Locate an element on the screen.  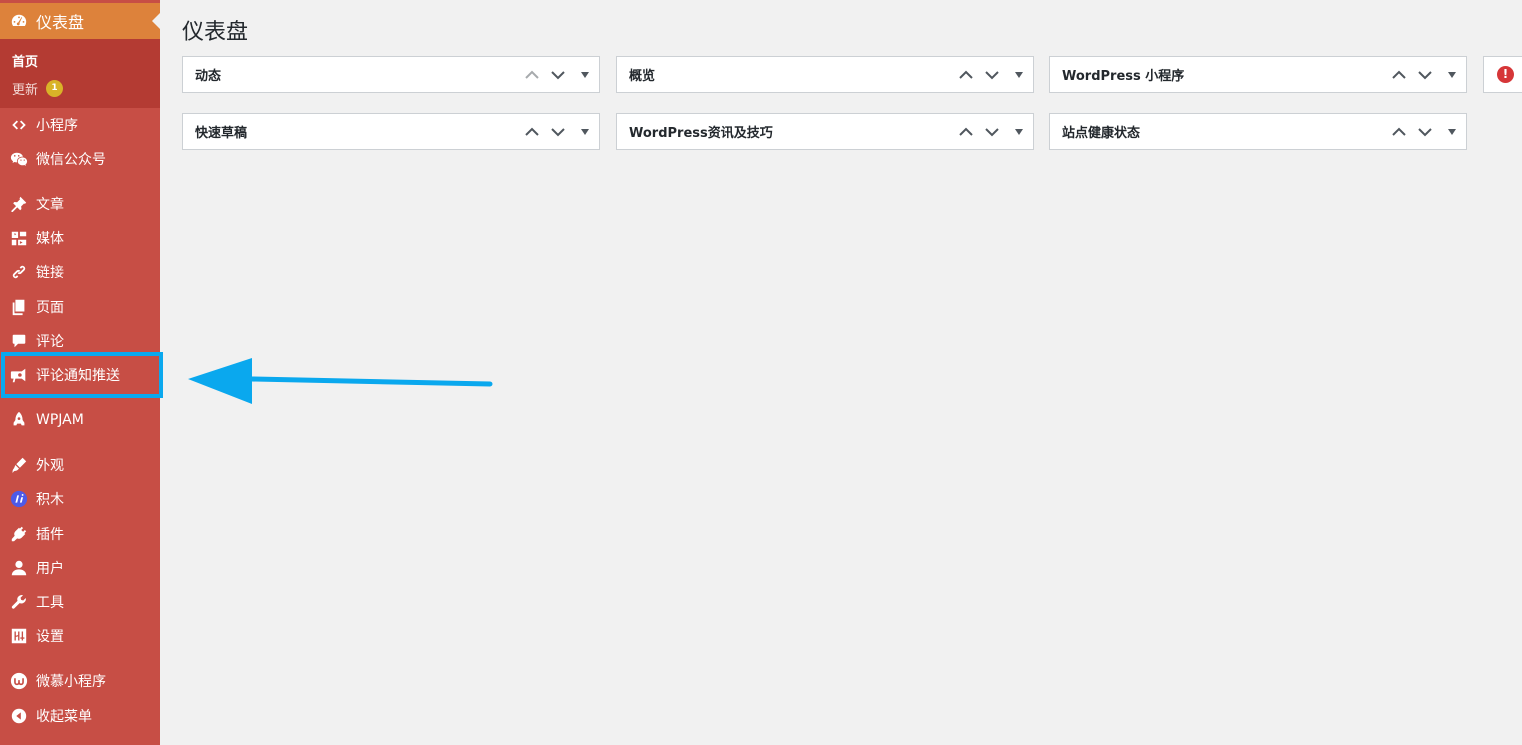
sidebar-item-label: 工具 is located at coordinates (50, 603).